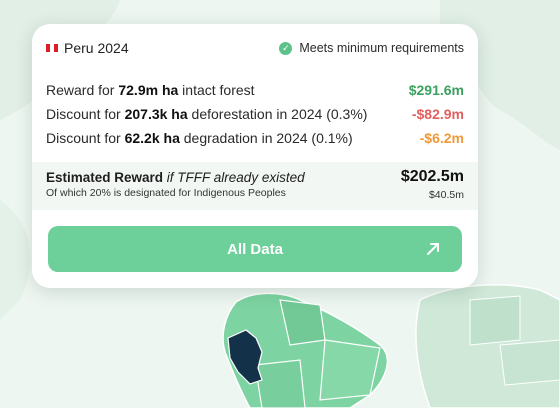 The height and width of the screenshot is (408, 560). Describe the element at coordinates (436, 90) in the screenshot. I see `row-amount: $291.6m` at that location.